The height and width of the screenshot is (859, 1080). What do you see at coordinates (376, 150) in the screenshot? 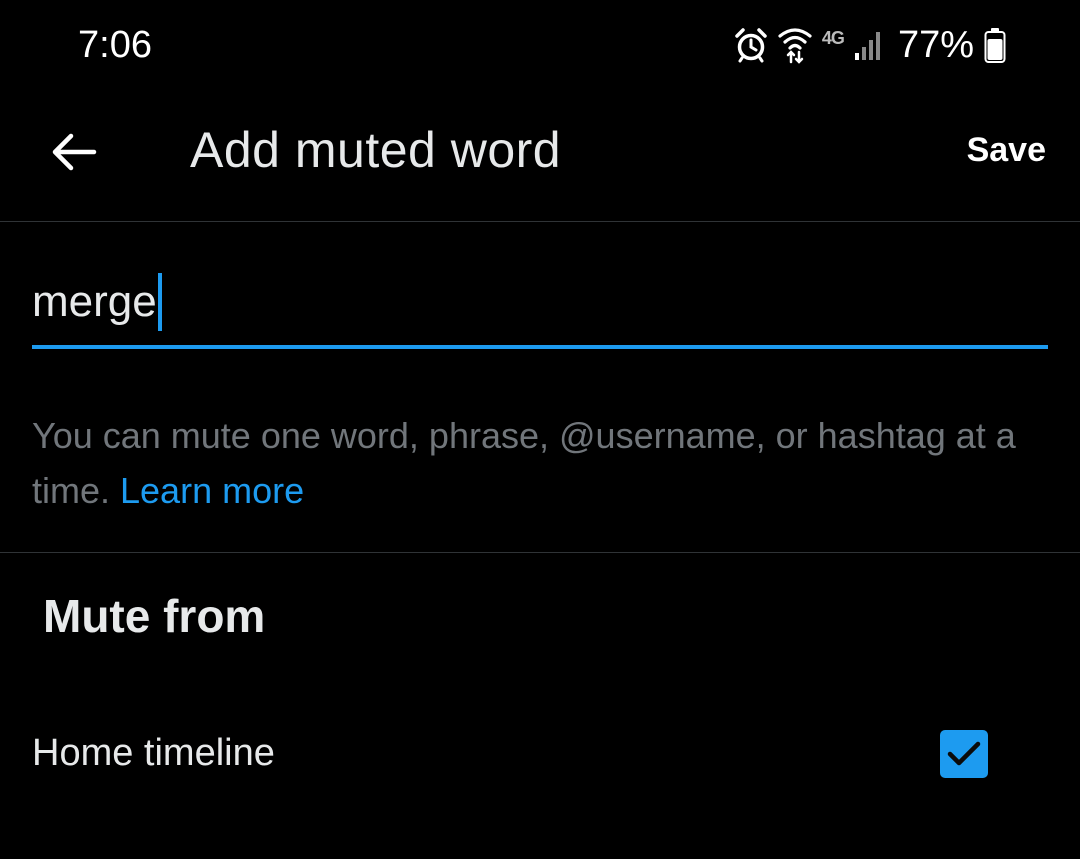
I see `page-title: Add muted word` at bounding box center [376, 150].